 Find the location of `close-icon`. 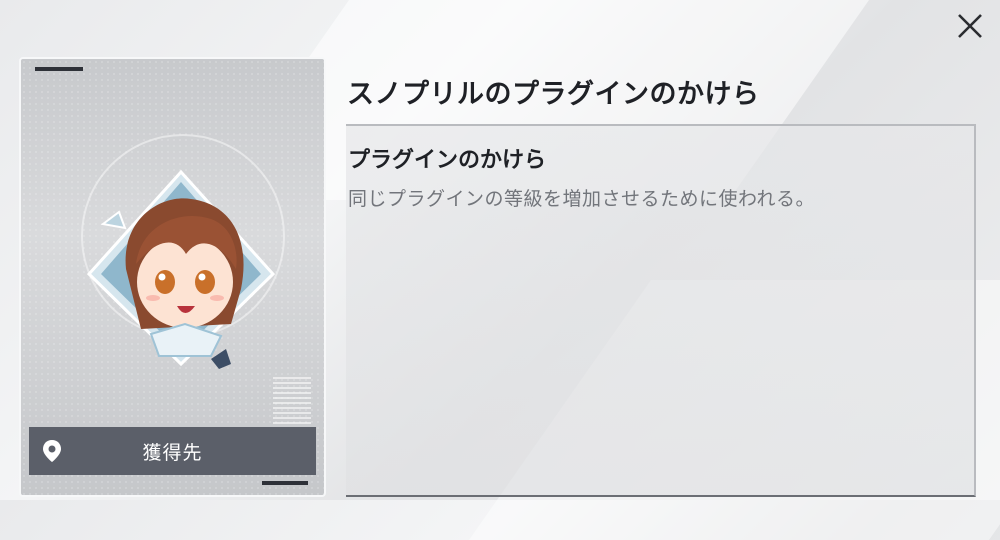

close-icon is located at coordinates (970, 26).